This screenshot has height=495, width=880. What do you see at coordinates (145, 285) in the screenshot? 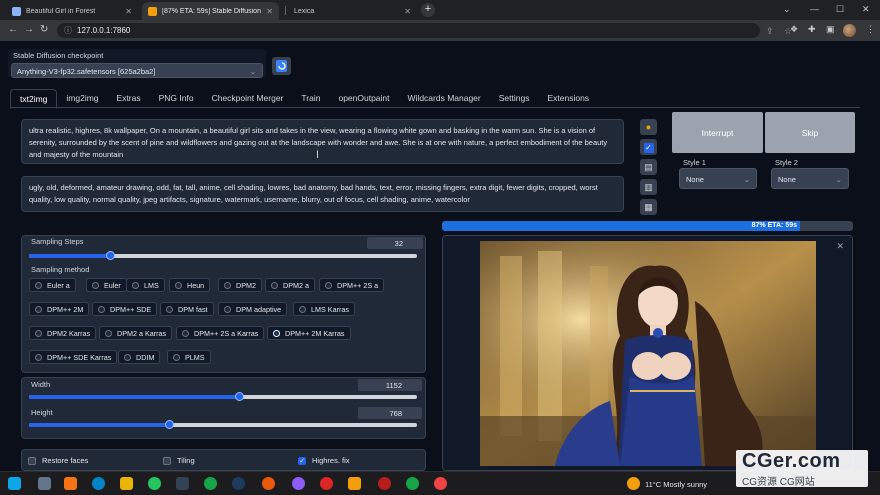
I see `sampler-lms: LMS` at bounding box center [145, 285].